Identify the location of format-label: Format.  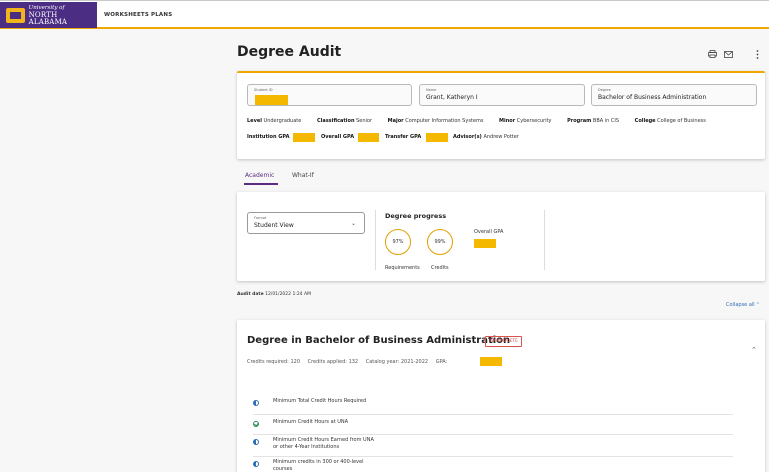
(260, 218).